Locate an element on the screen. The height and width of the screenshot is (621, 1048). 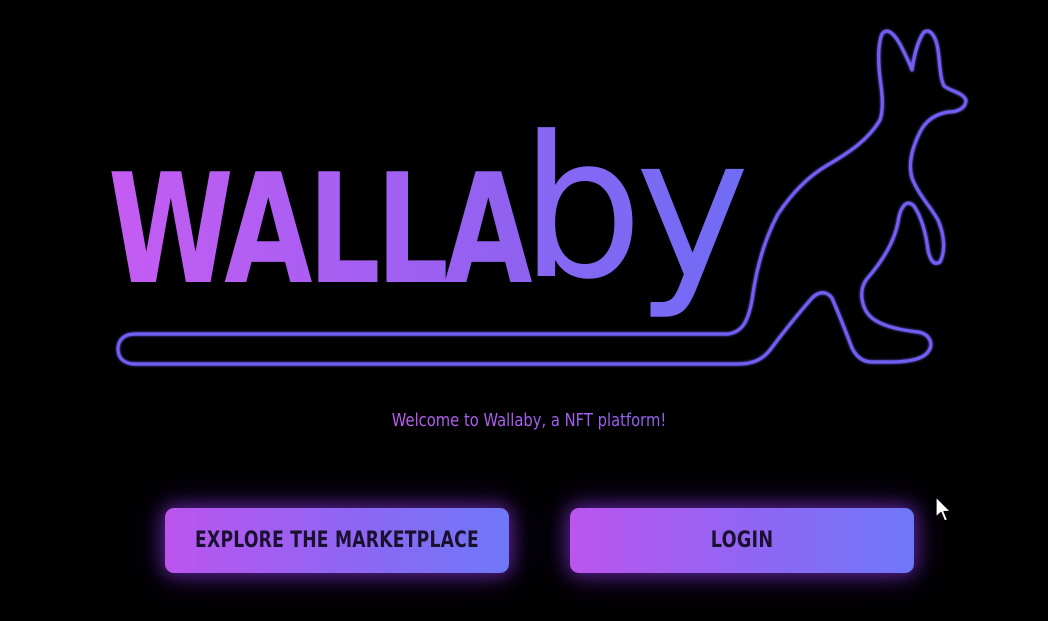
mouse-pointer-icon is located at coordinates (943, 509).